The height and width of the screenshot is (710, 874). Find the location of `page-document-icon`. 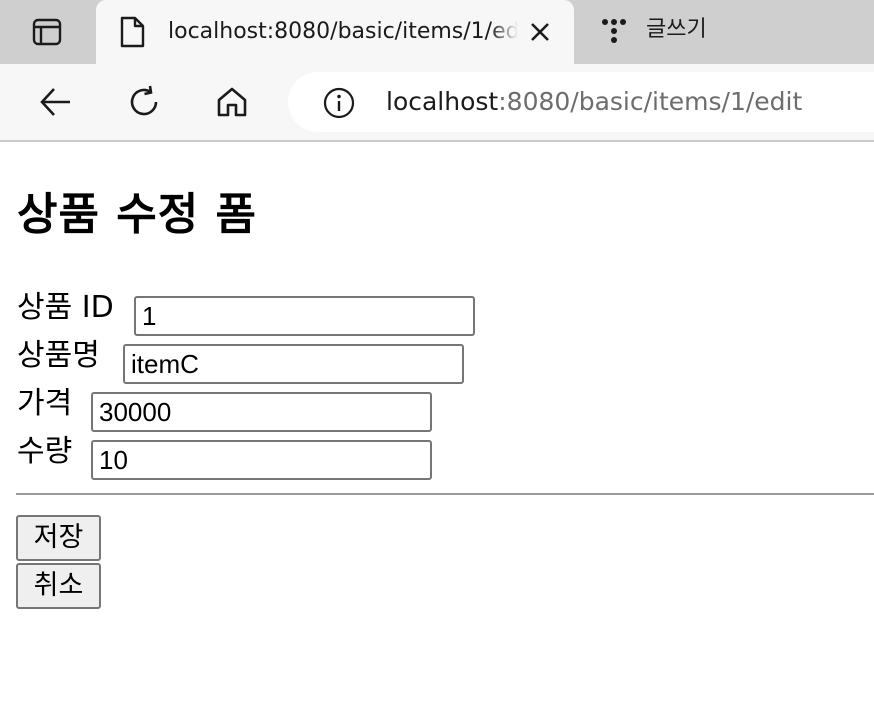

page-document-icon is located at coordinates (132, 34).